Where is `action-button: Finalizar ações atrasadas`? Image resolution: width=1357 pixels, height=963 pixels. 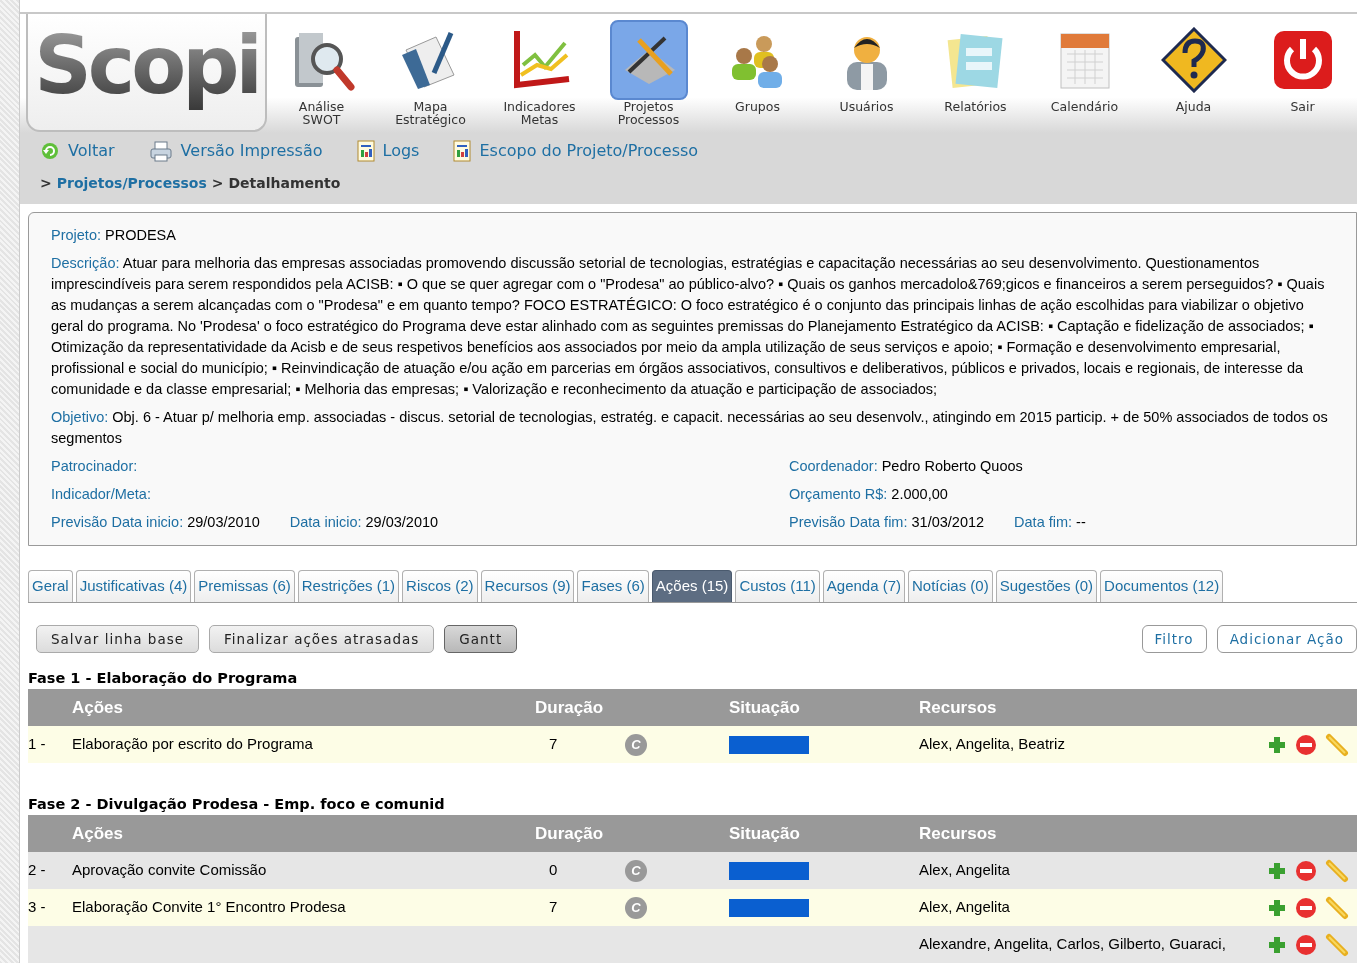 action-button: Finalizar ações atrasadas is located at coordinates (322, 639).